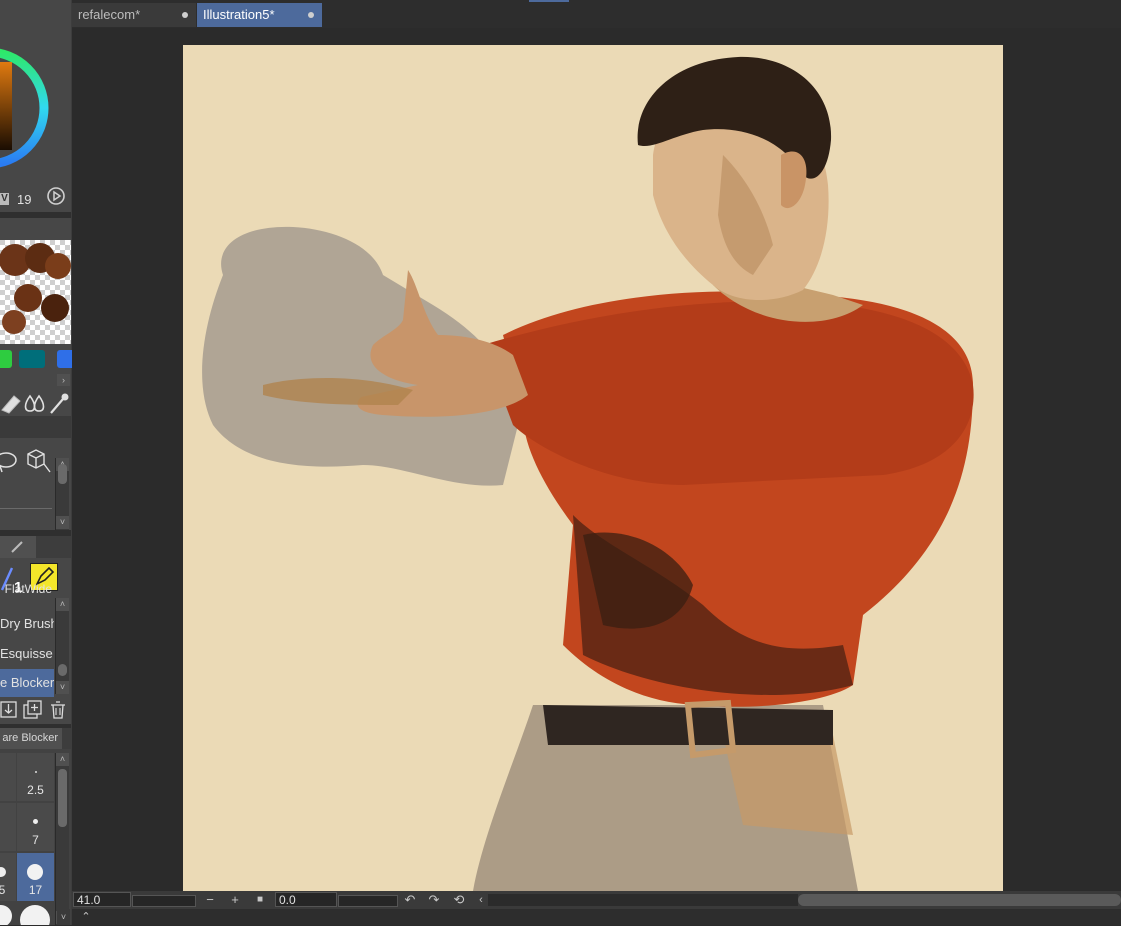 The height and width of the screenshot is (926, 1121). I want to click on brush-actions, so click(32, 709).